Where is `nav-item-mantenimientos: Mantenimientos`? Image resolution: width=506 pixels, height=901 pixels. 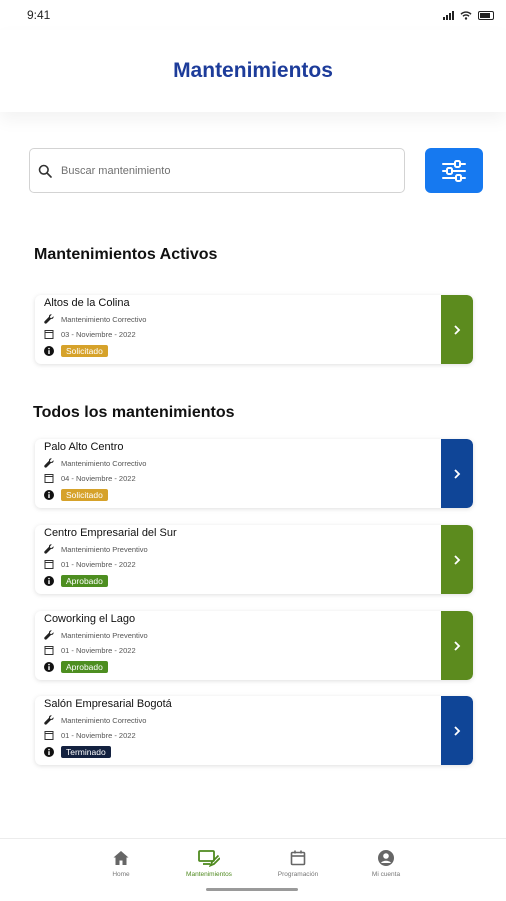
nav-item-mantenimientos: Mantenimientos is located at coordinates (209, 863).